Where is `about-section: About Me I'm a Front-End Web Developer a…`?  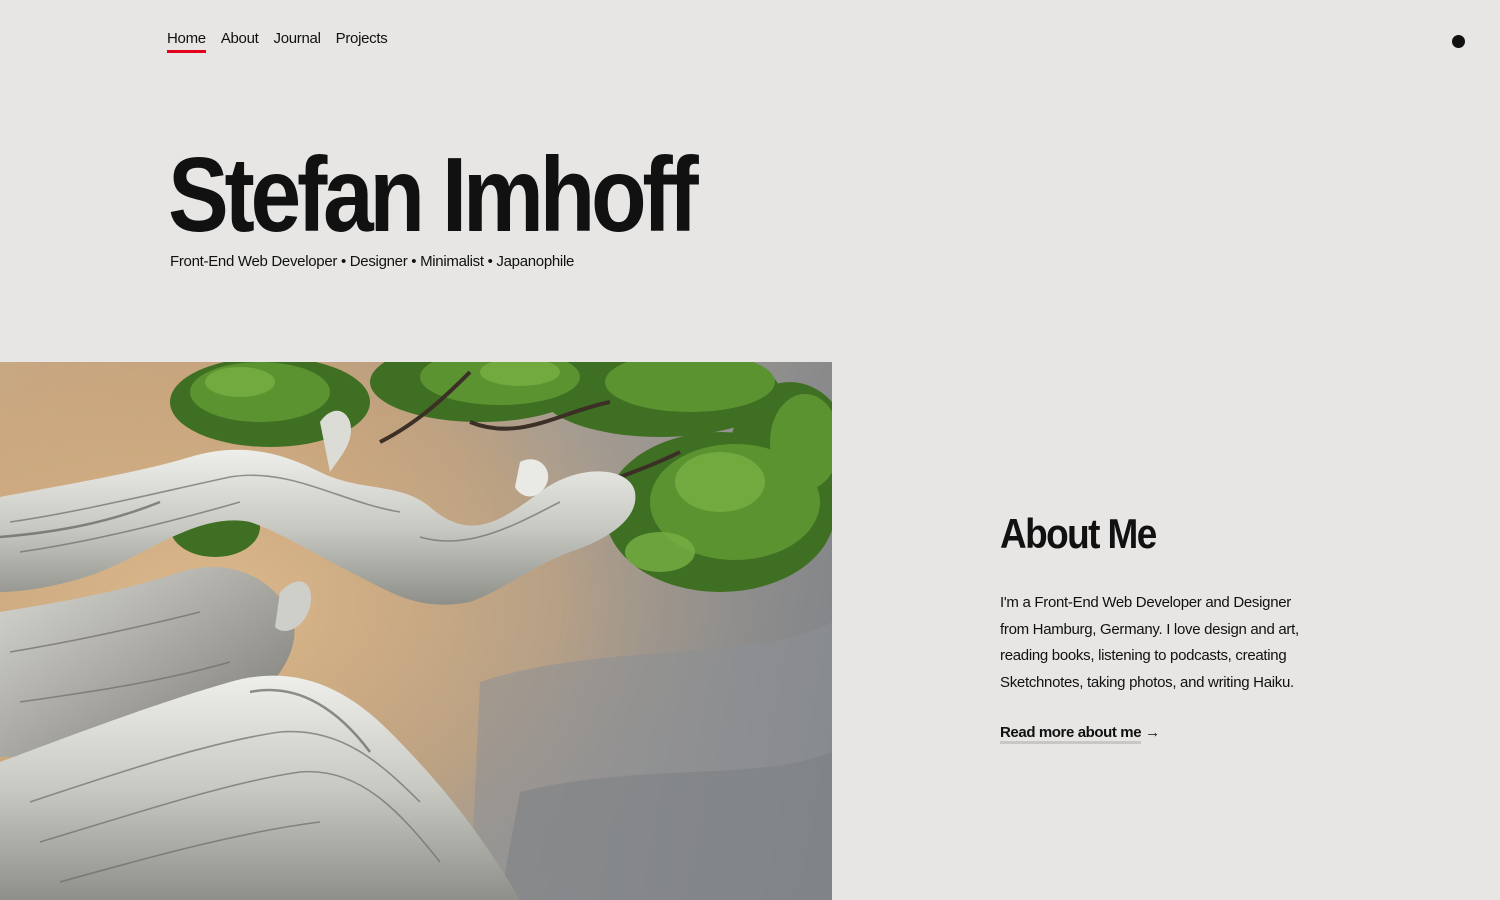 about-section: About Me I'm a Front-End Web Developer a… is located at coordinates (1165, 627).